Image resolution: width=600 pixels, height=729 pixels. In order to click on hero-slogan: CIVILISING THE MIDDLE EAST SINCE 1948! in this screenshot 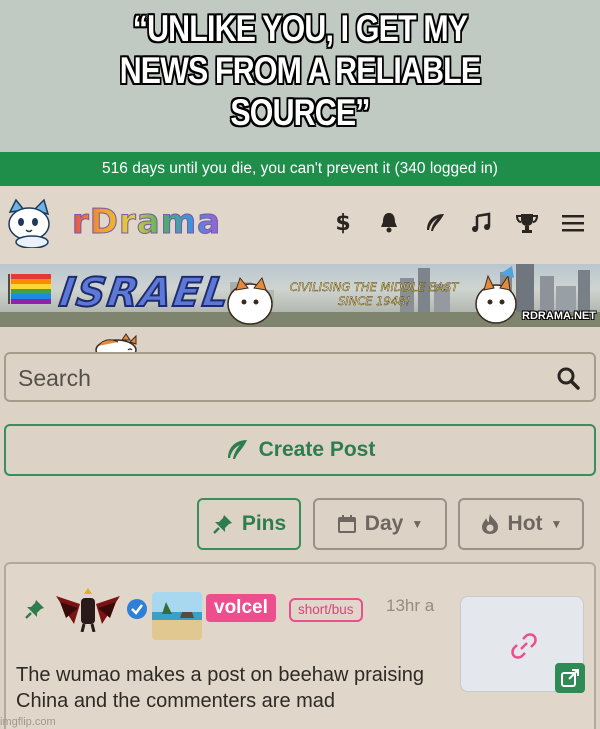, I will do `click(374, 294)`.